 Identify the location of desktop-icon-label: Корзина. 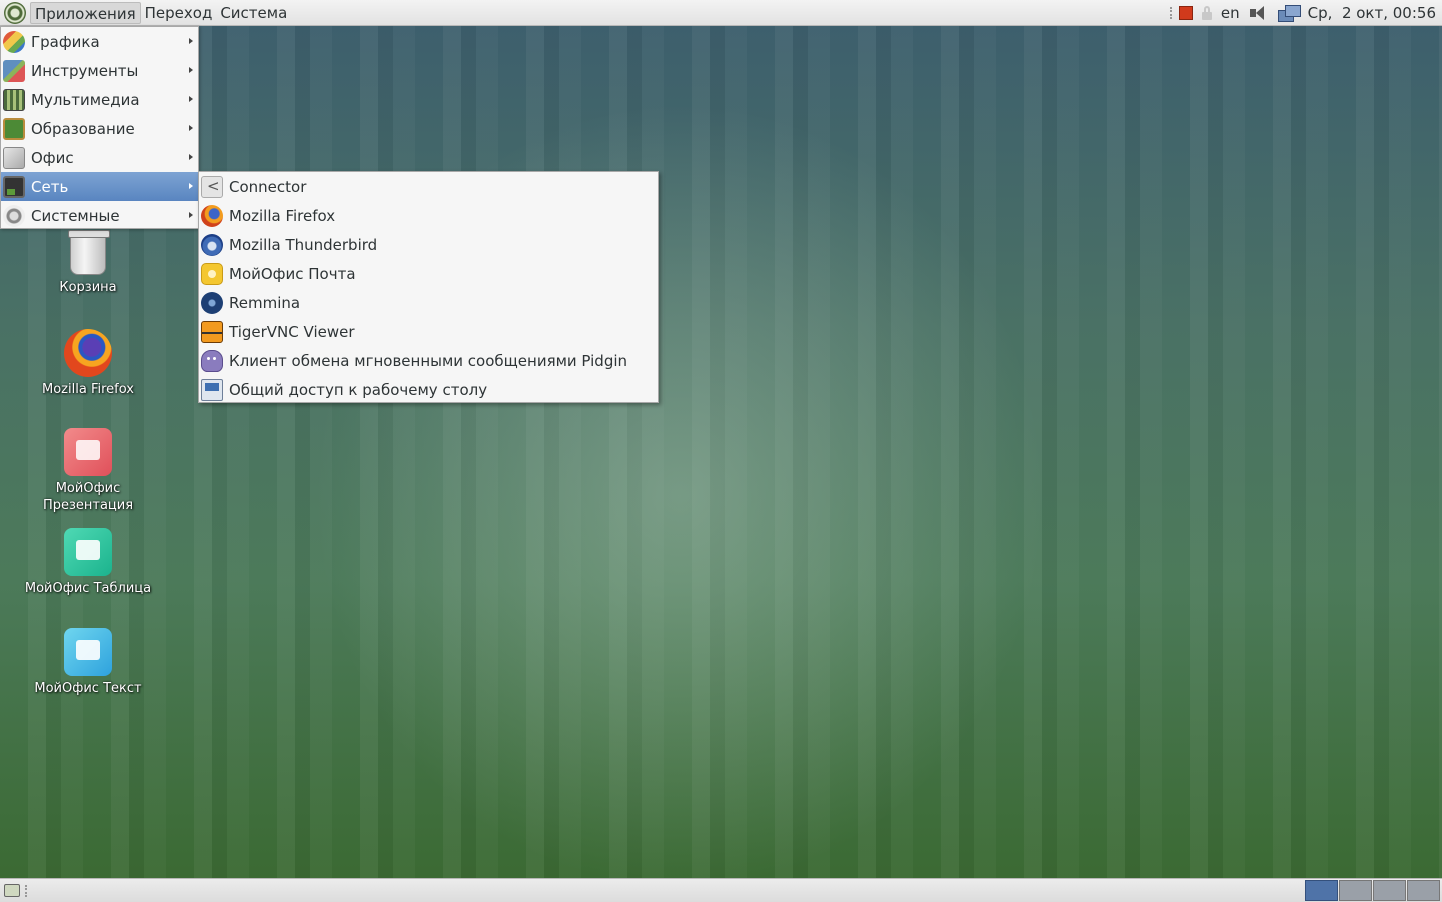
(88, 287).